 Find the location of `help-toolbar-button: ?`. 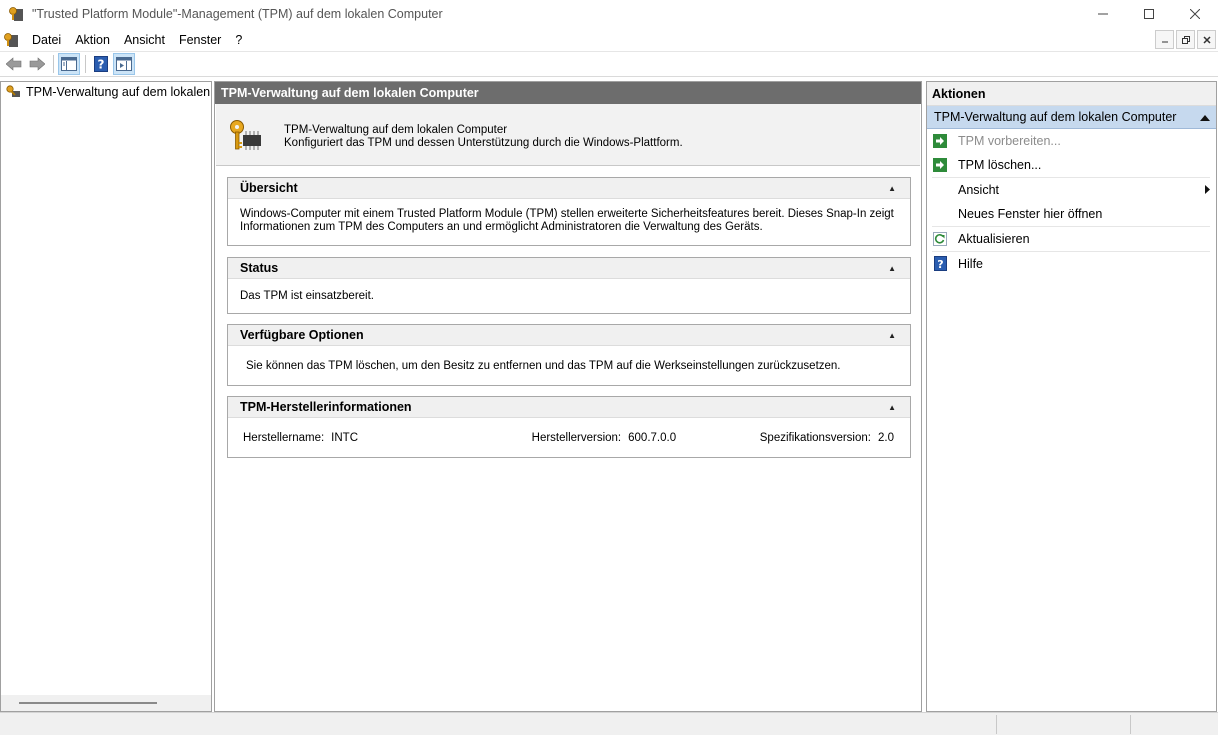

help-toolbar-button: ? is located at coordinates (101, 64).